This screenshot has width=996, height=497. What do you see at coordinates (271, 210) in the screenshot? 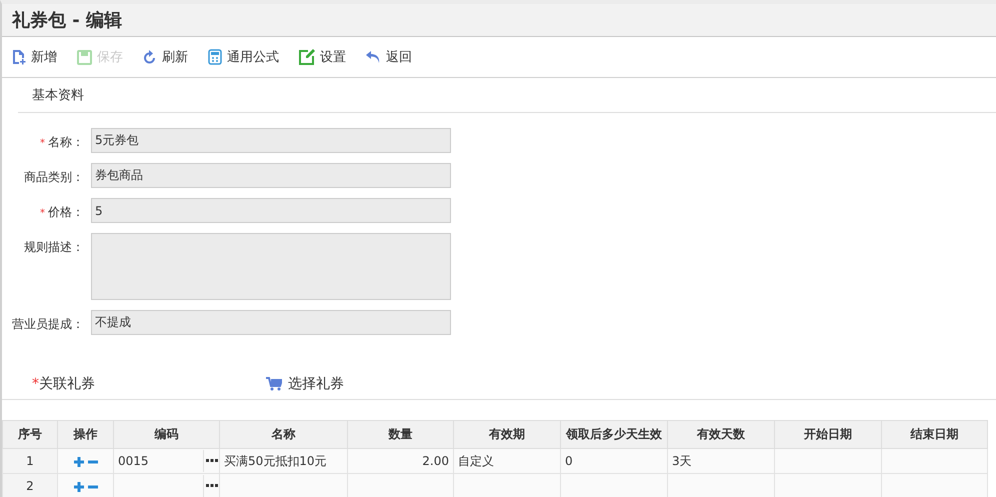
I see `text-field: 5` at bounding box center [271, 210].